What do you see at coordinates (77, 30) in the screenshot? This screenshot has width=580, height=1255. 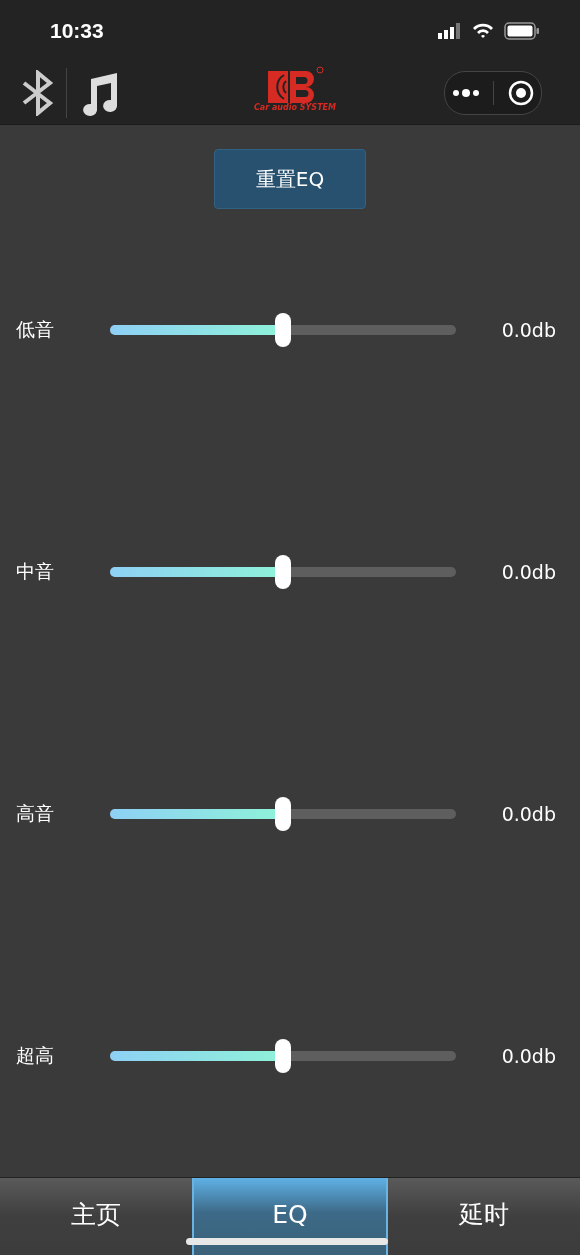 I see `status-time: 10:33` at bounding box center [77, 30].